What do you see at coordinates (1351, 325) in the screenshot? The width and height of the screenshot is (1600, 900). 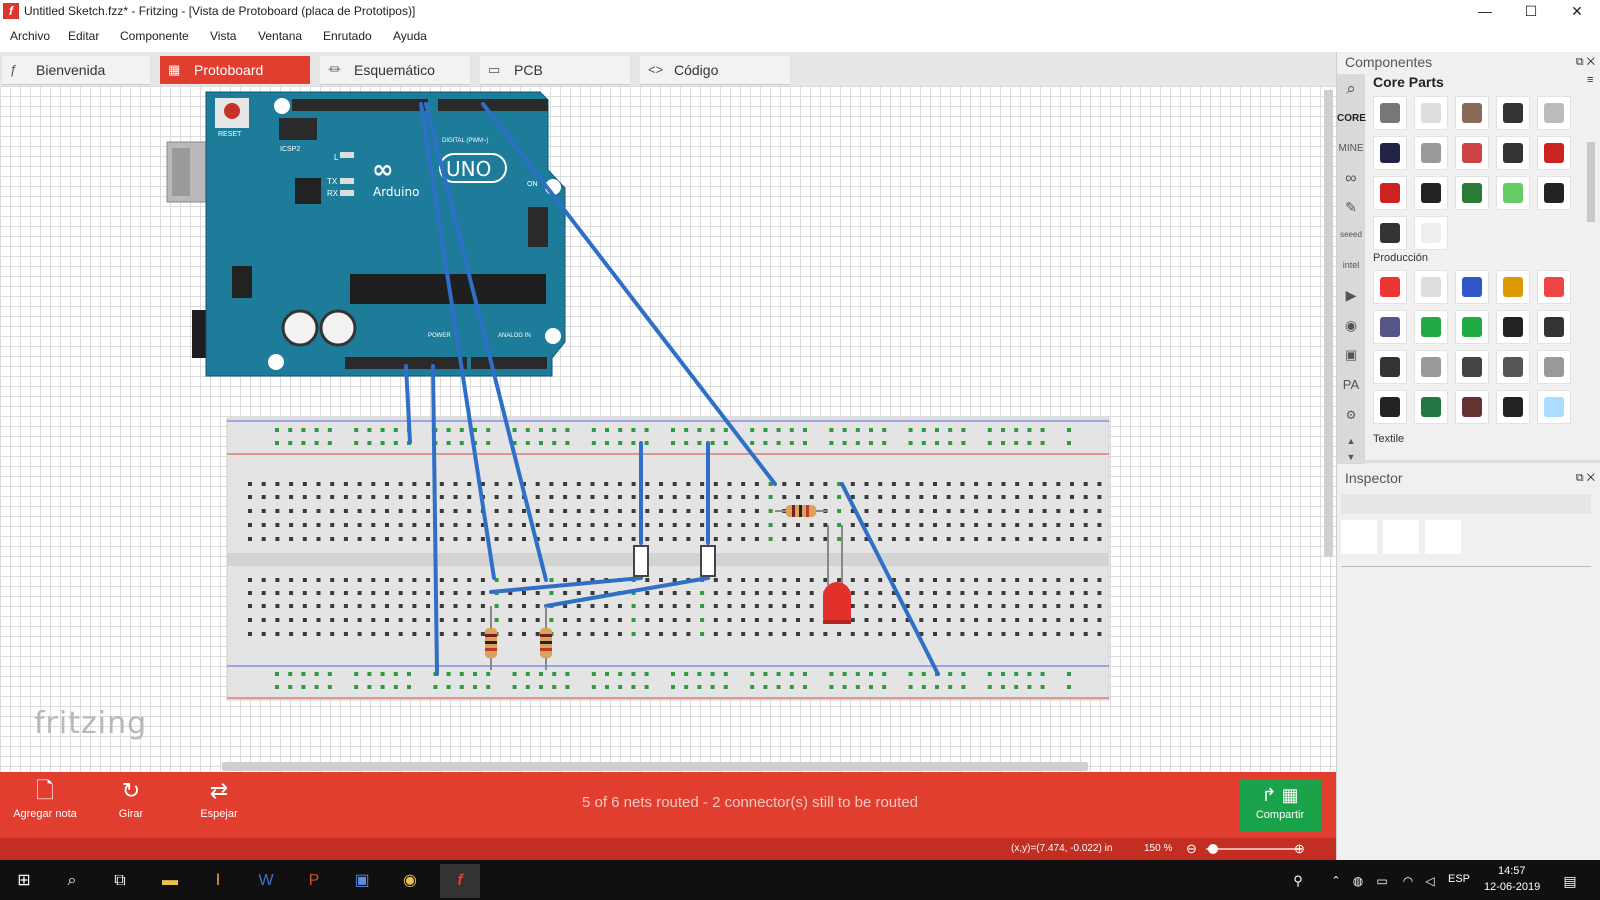 I see `dagu-bin-icon: ◉` at bounding box center [1351, 325].